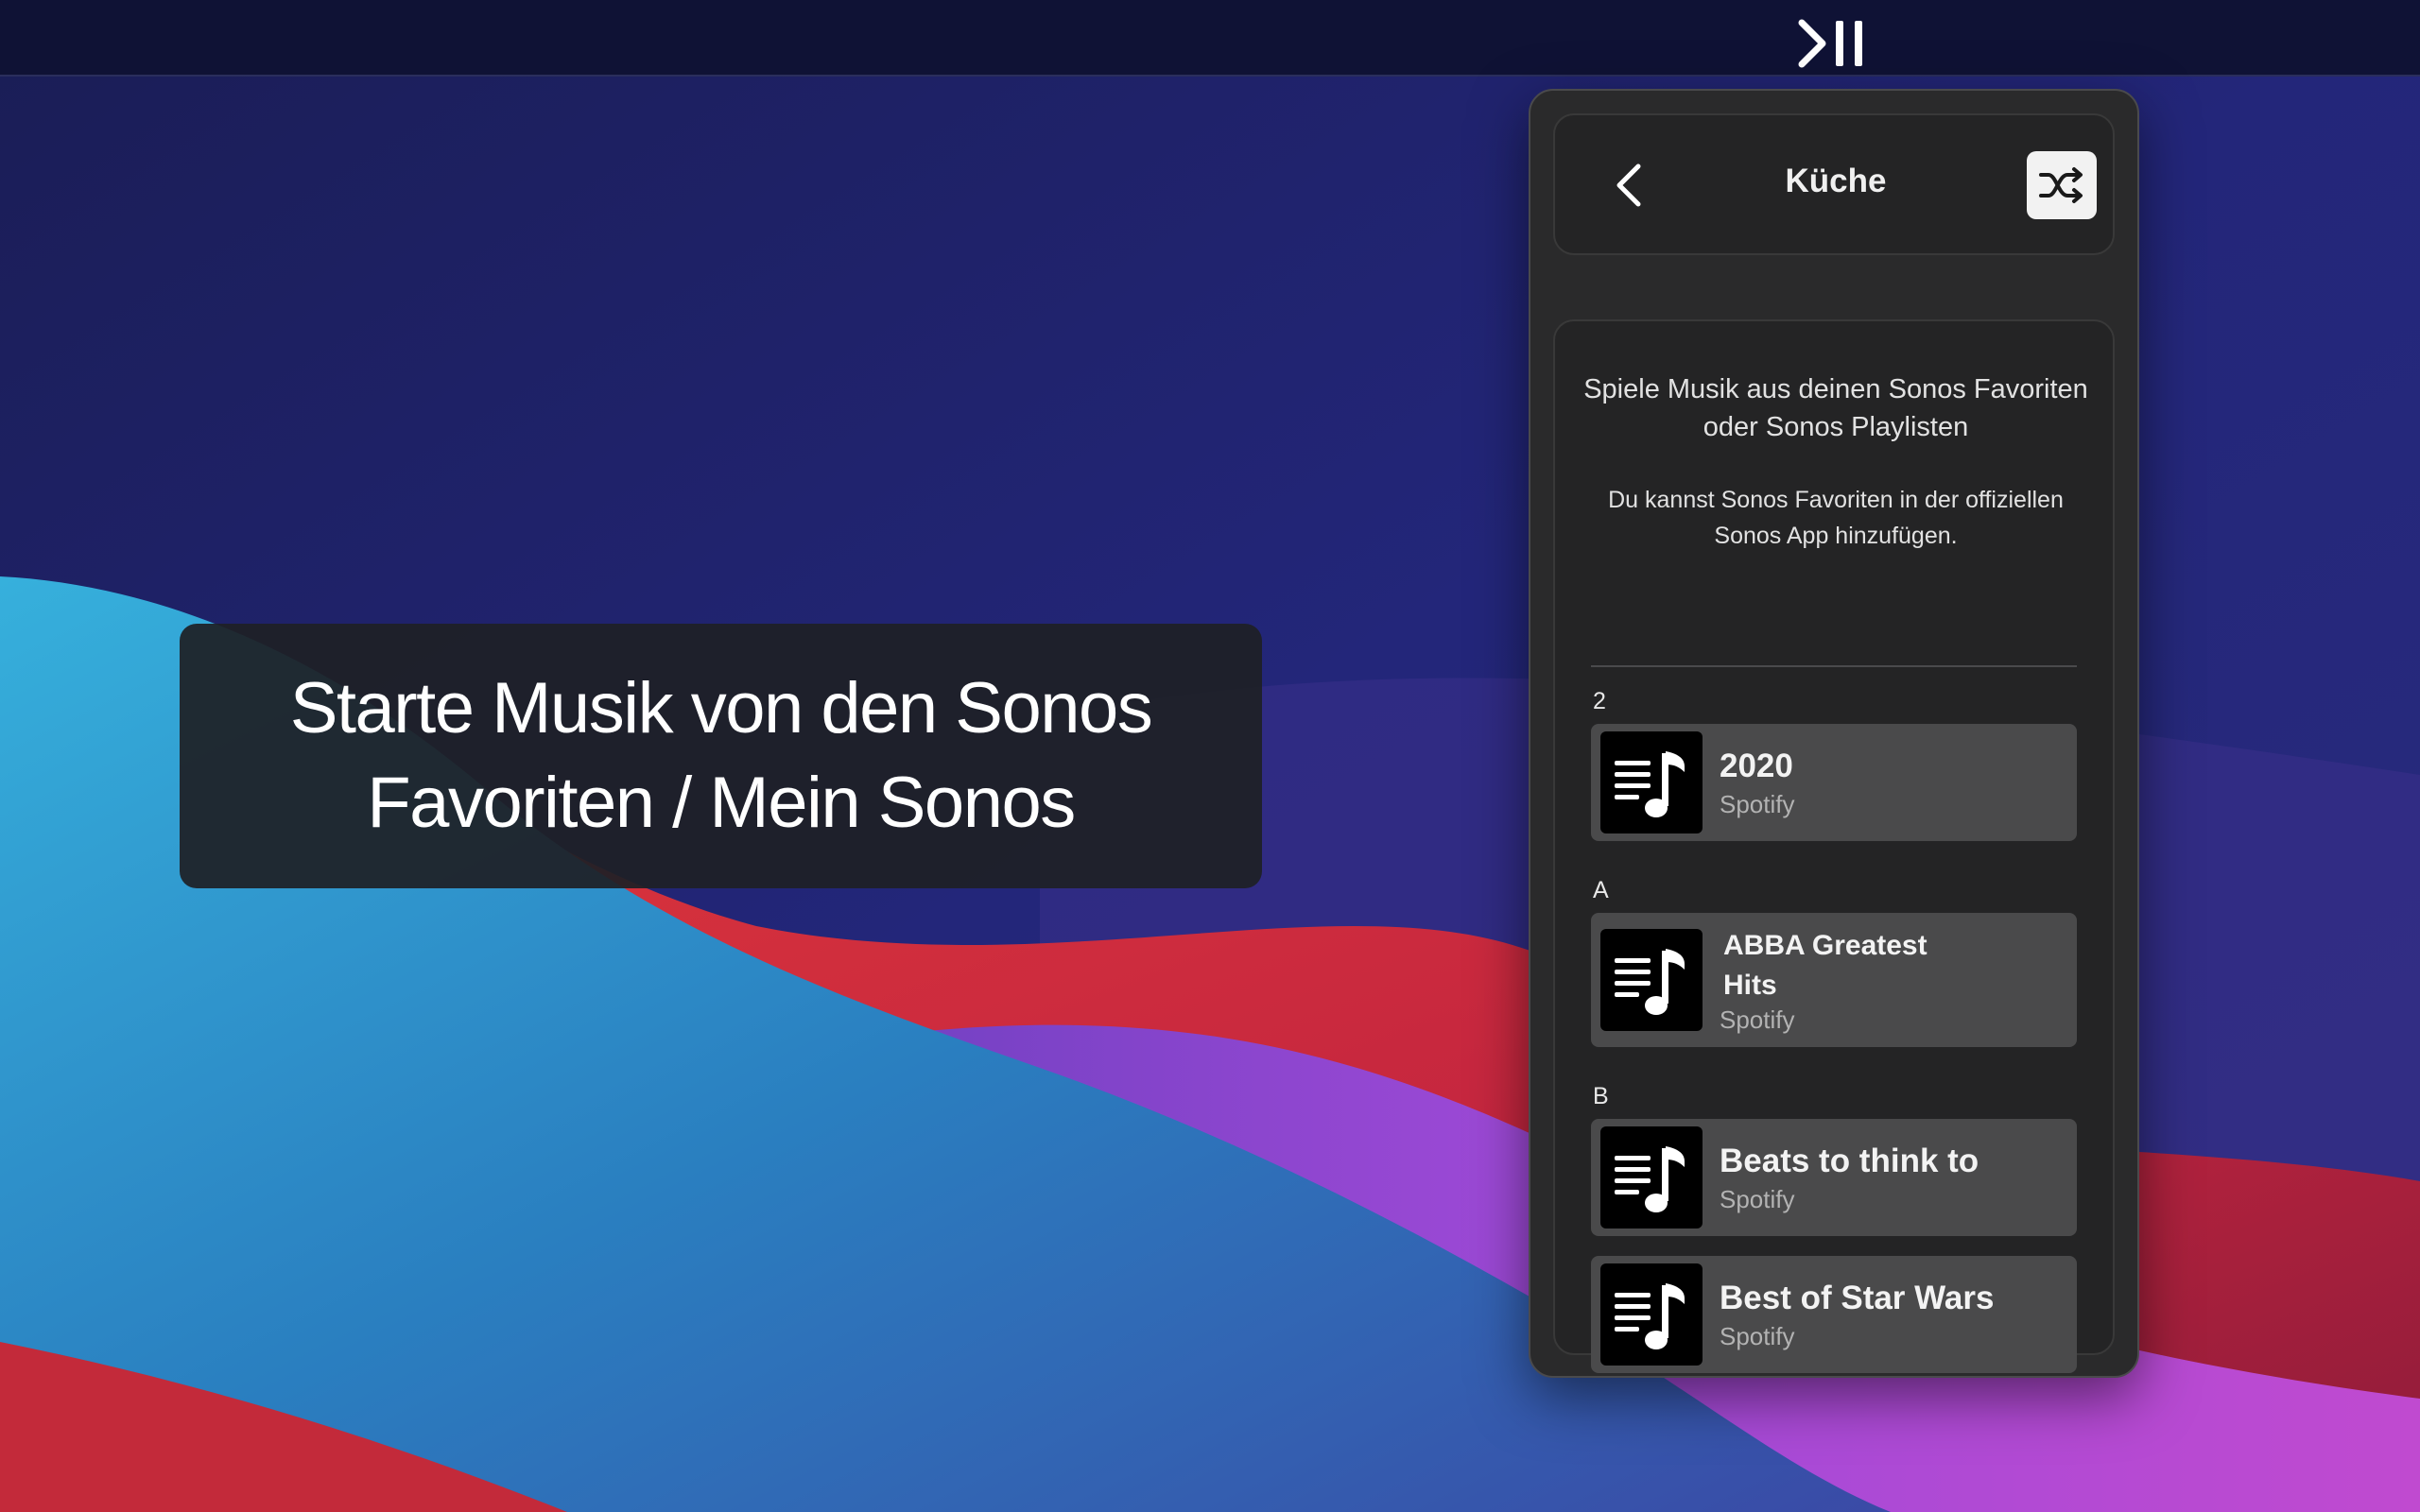  I want to click on favorite-item: Beats to think to Spotify, so click(1834, 1177).